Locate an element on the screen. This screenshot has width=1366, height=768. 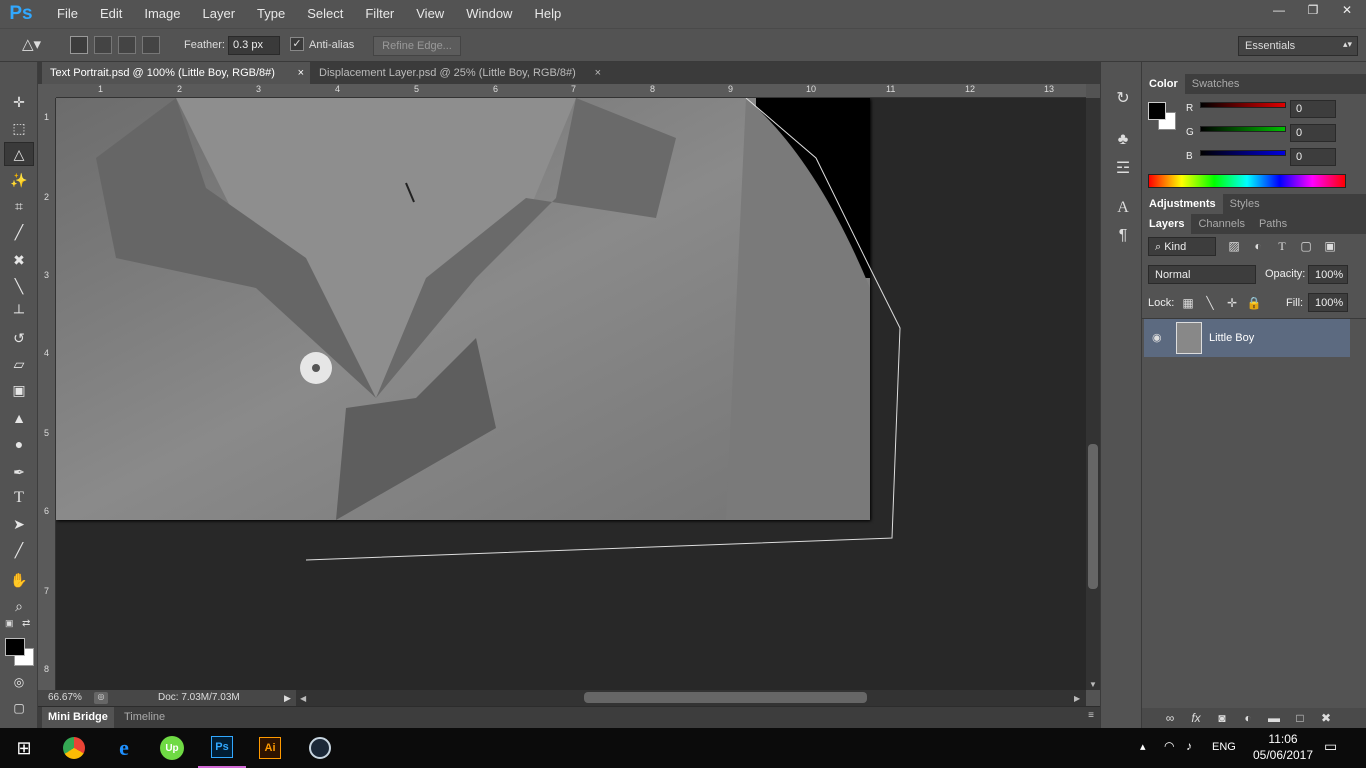
close-tab-icon: × is located at coordinates (598, 73).